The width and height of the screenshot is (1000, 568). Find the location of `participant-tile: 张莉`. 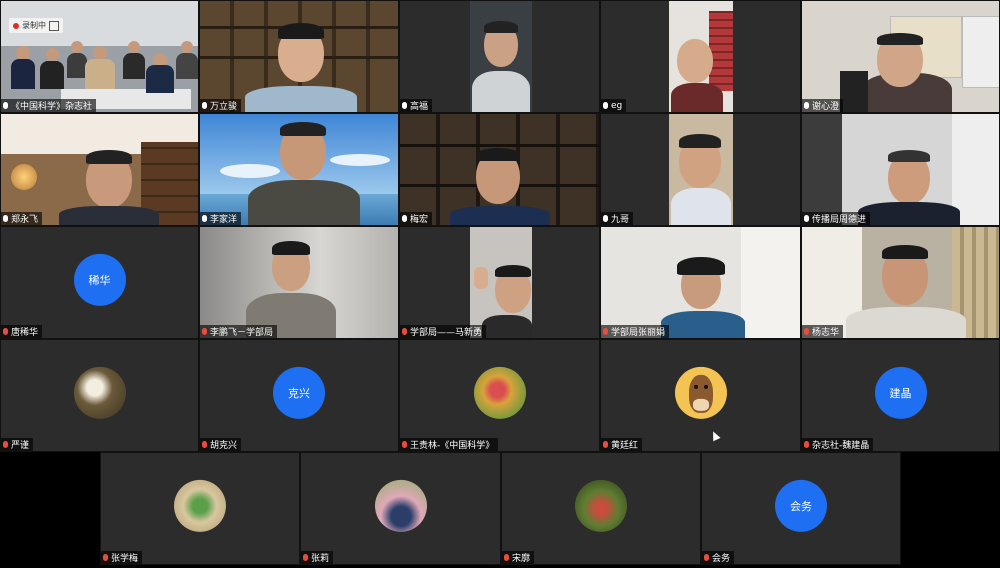

participant-tile: 张莉 is located at coordinates (400, 508).